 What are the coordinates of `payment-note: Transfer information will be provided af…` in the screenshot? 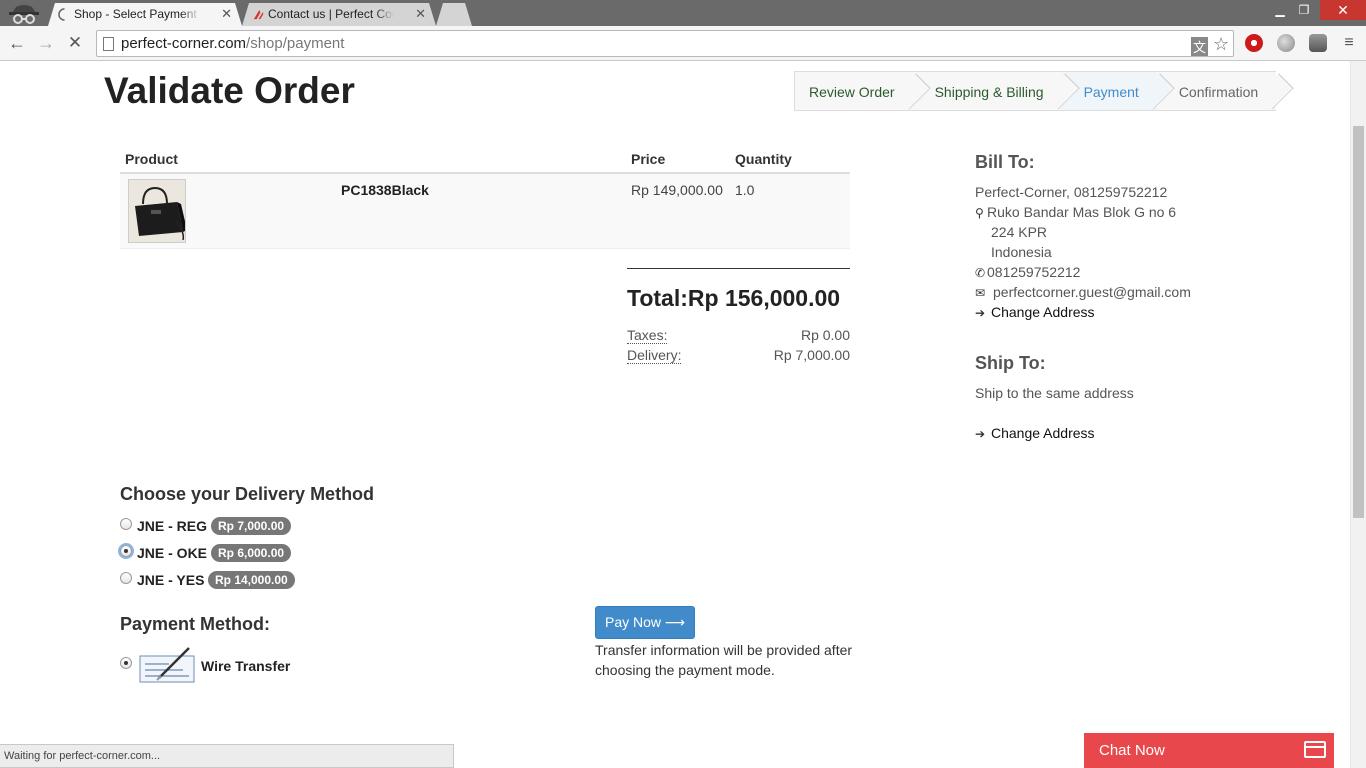 It's located at (724, 660).